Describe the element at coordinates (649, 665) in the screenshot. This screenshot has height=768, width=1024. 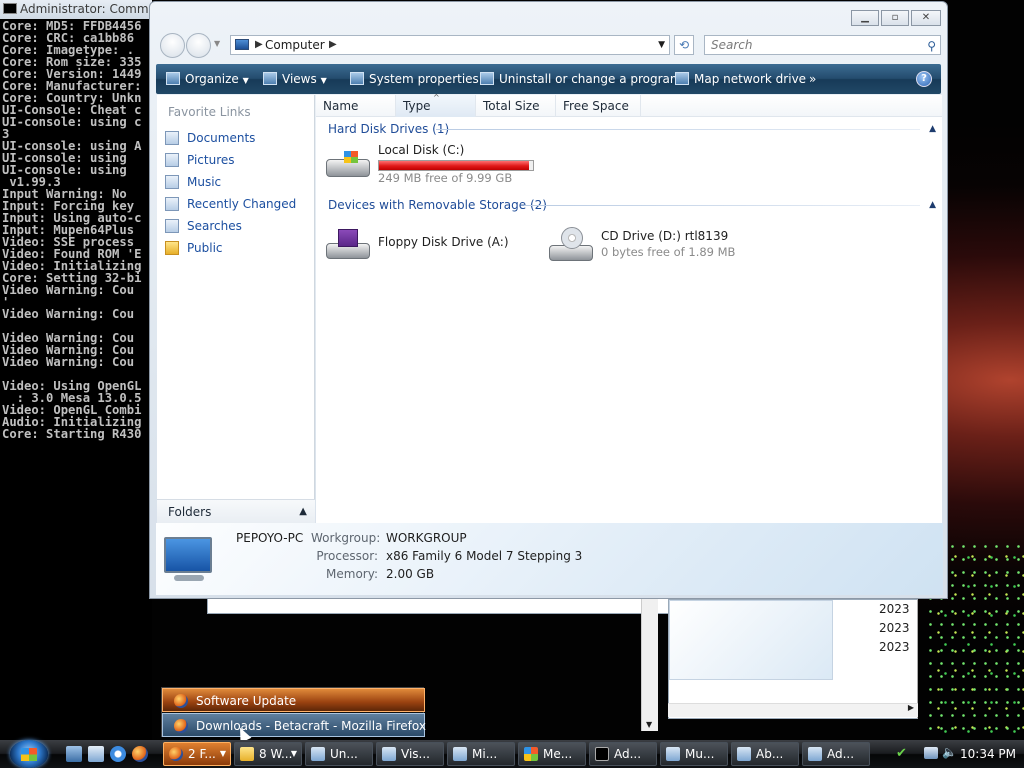
I see `vertical-scrollbar: ▼` at that location.